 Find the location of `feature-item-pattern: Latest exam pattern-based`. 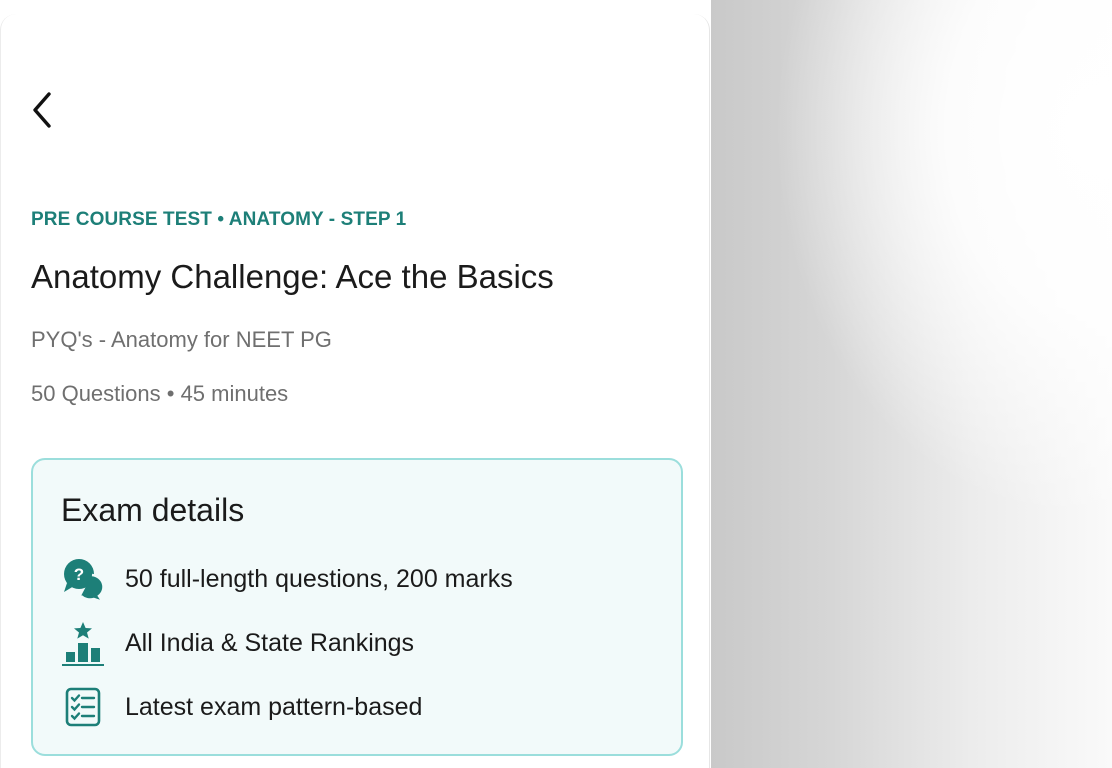

feature-item-pattern: Latest exam pattern-based is located at coordinates (359, 707).